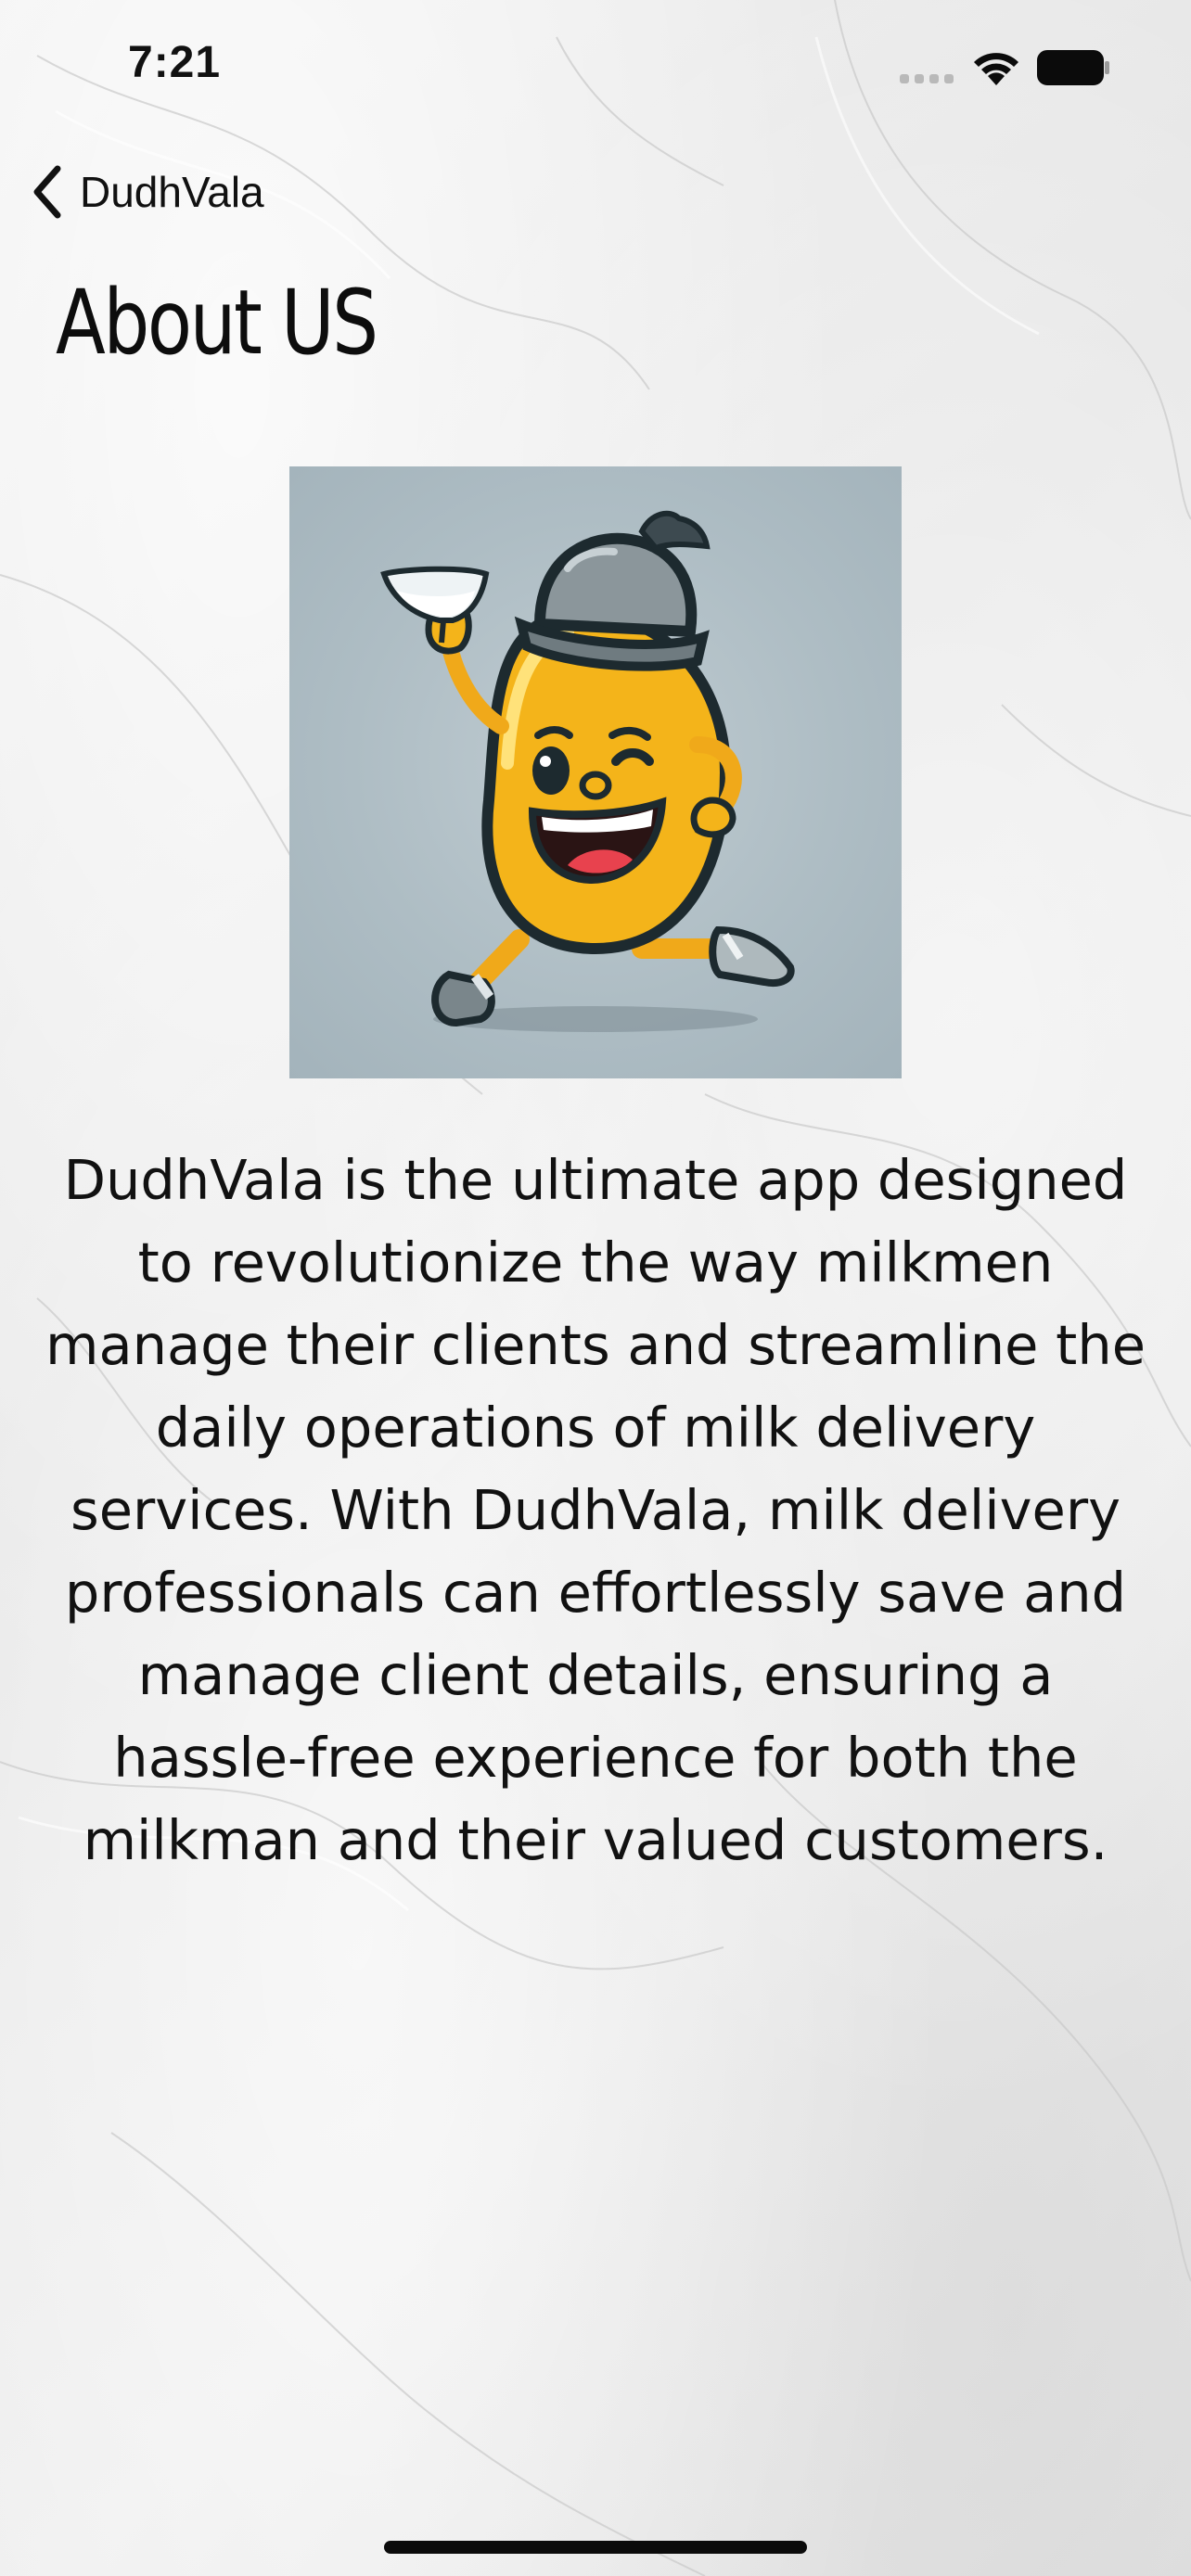 The image size is (1191, 2576). What do you see at coordinates (175, 62) in the screenshot?
I see `status-time: 7:21` at bounding box center [175, 62].